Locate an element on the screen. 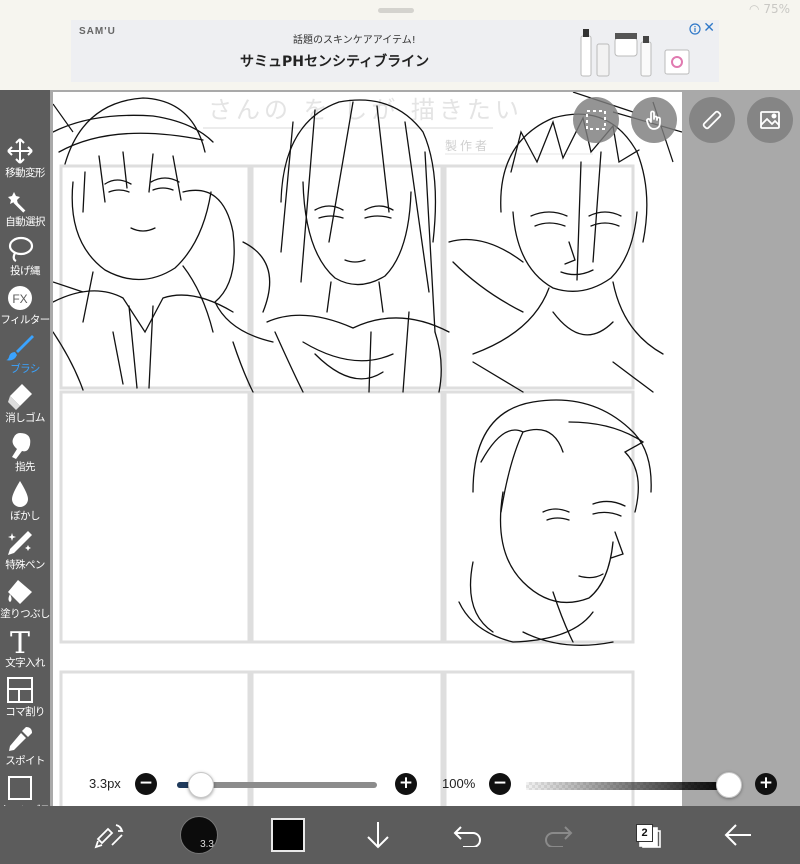 The height and width of the screenshot is (864, 800). ad-tagline: 話題のスキンケアアイテム! is located at coordinates (354, 40).